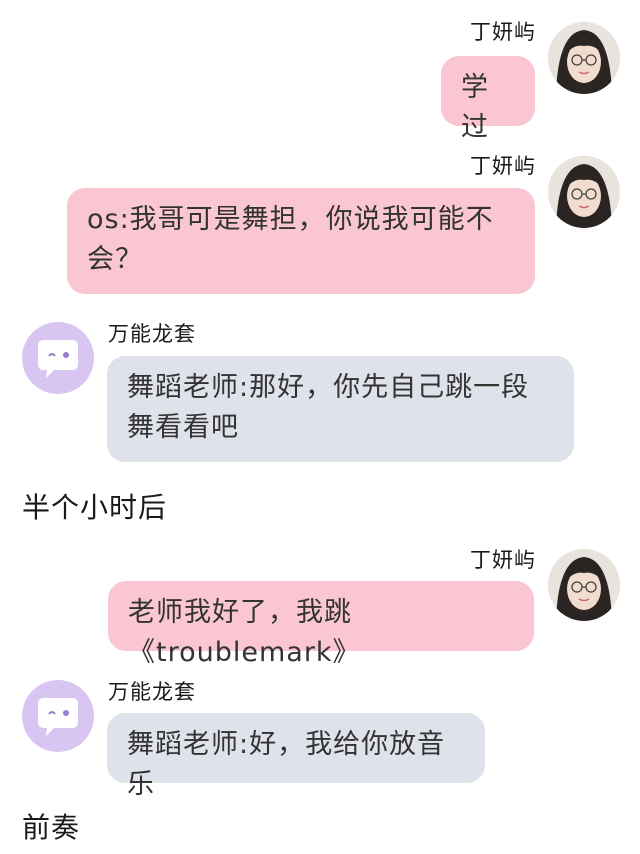 This screenshot has width=640, height=854. I want to click on narration-text: 半个小时后, so click(95, 507).